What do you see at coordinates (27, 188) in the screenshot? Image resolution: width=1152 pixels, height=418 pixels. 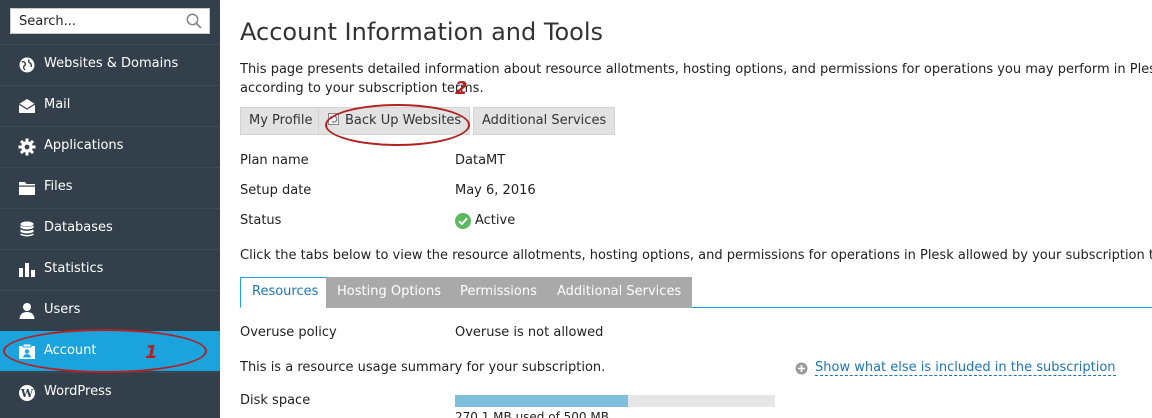 I see `folder-icon` at bounding box center [27, 188].